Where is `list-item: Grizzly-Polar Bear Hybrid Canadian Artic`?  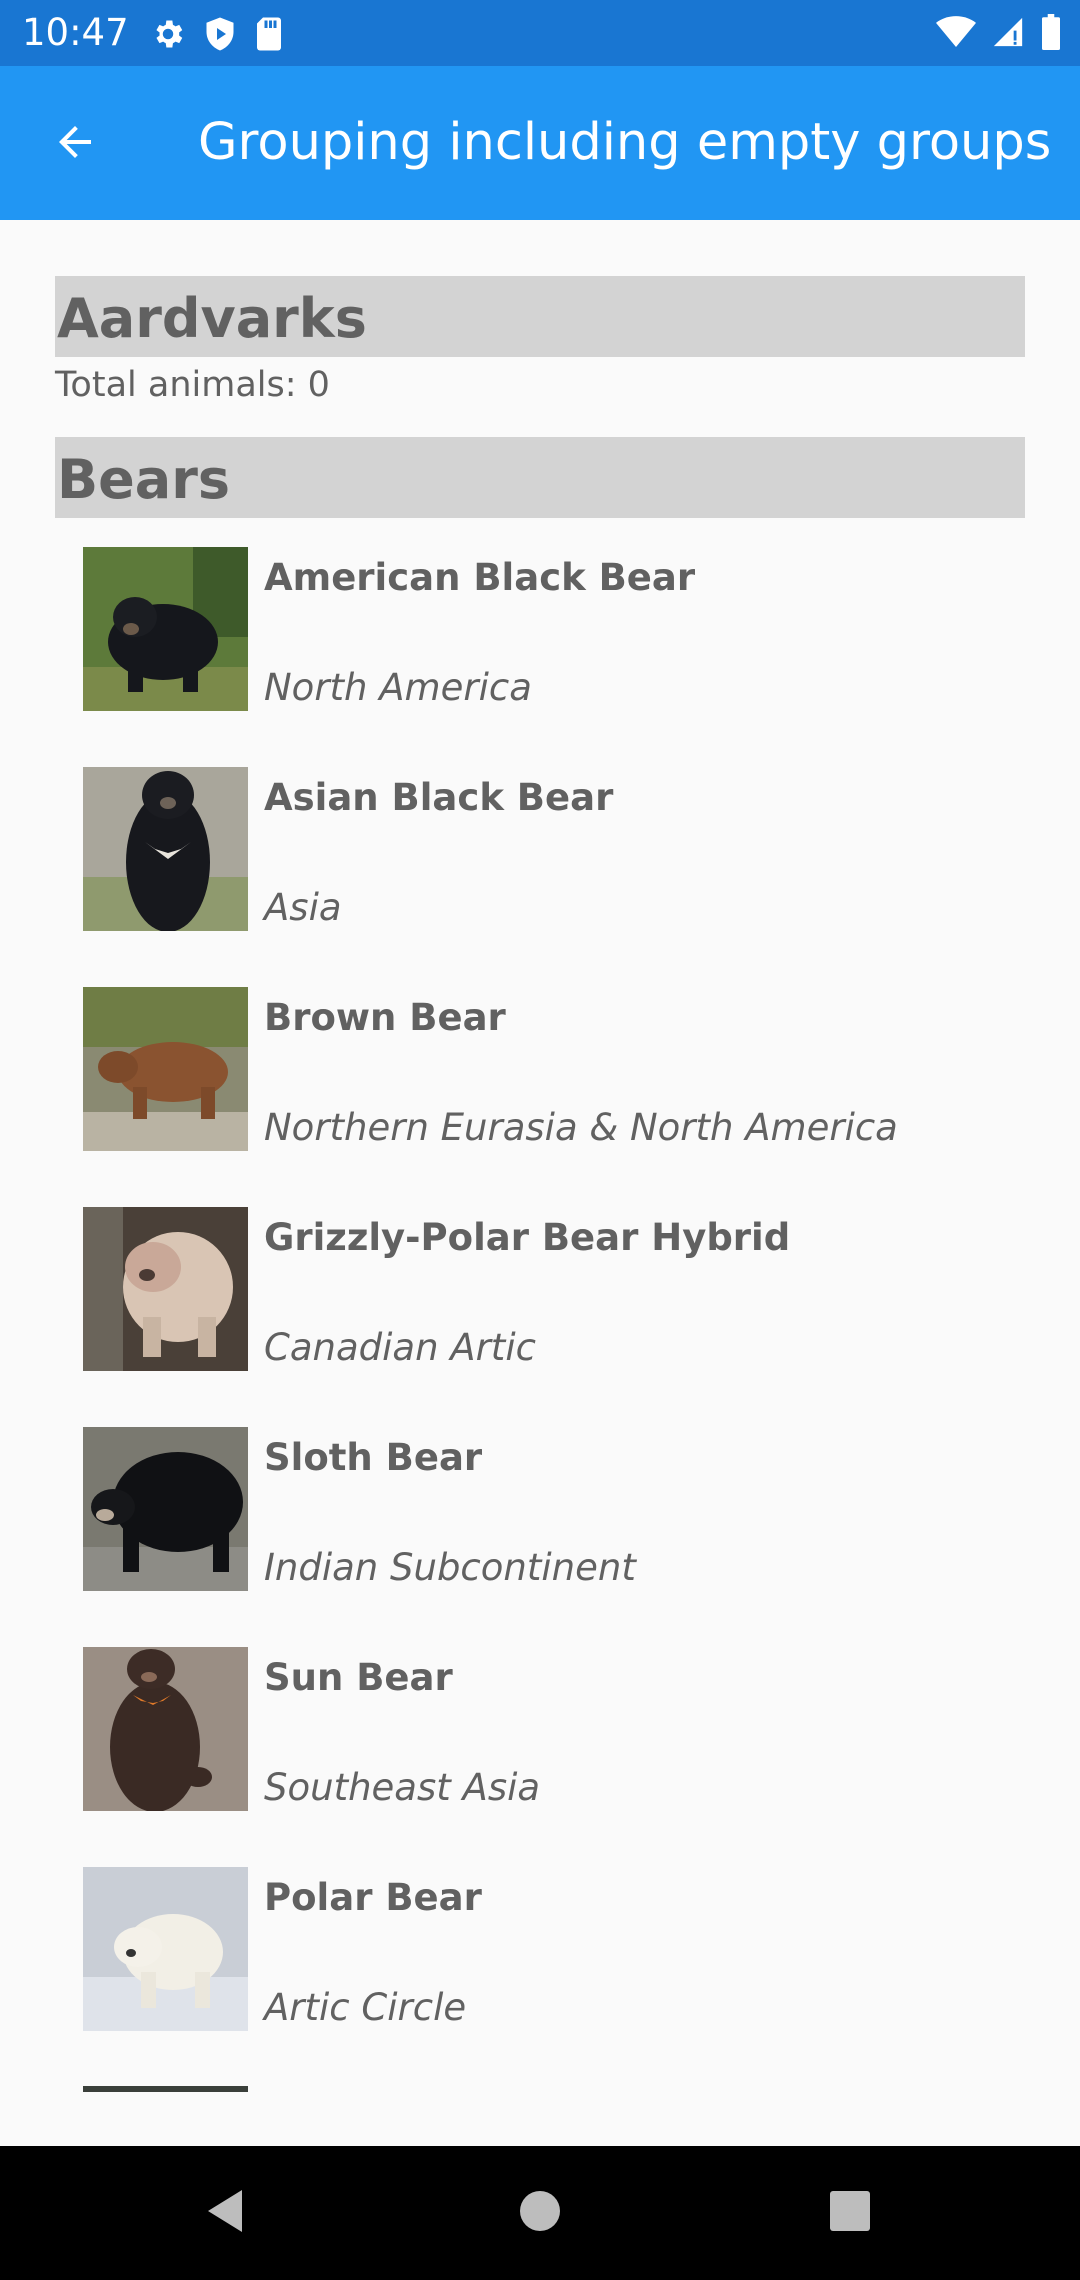 list-item: Grizzly-Polar Bear Hybrid Canadian Artic is located at coordinates (553, 1289).